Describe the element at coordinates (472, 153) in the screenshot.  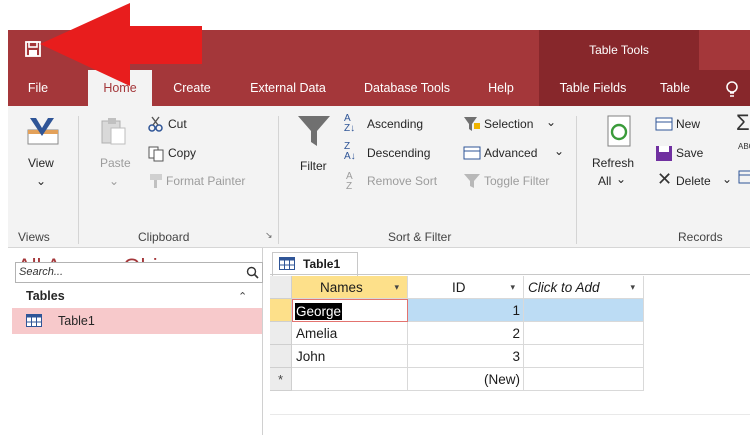
I see `advanced-icon` at that location.